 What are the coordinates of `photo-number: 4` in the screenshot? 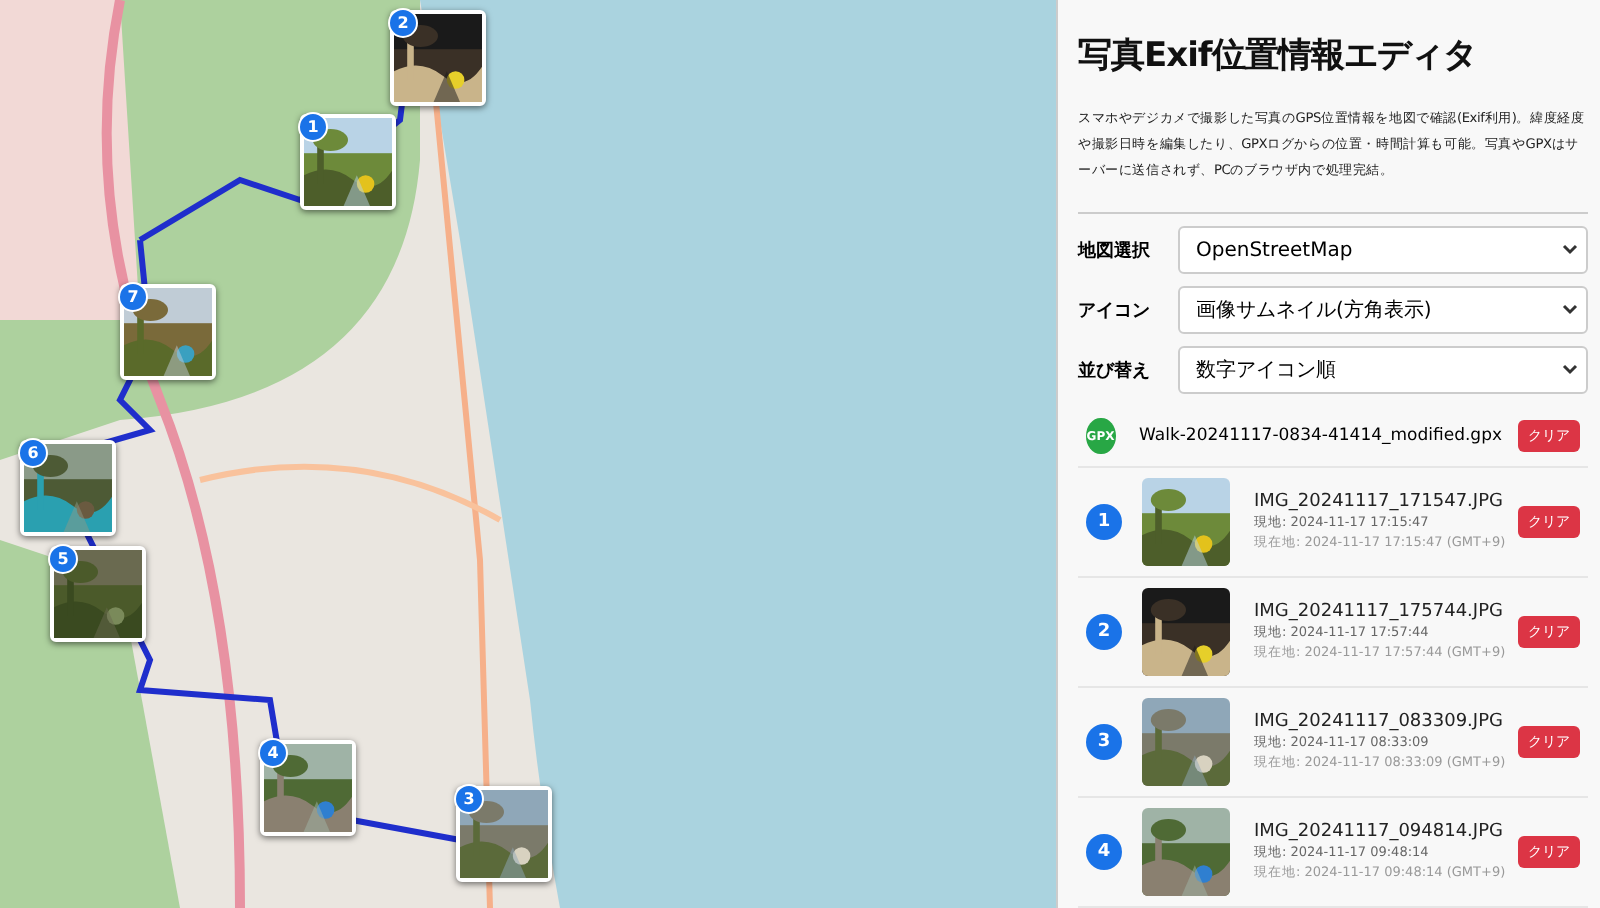 It's located at (1104, 852).